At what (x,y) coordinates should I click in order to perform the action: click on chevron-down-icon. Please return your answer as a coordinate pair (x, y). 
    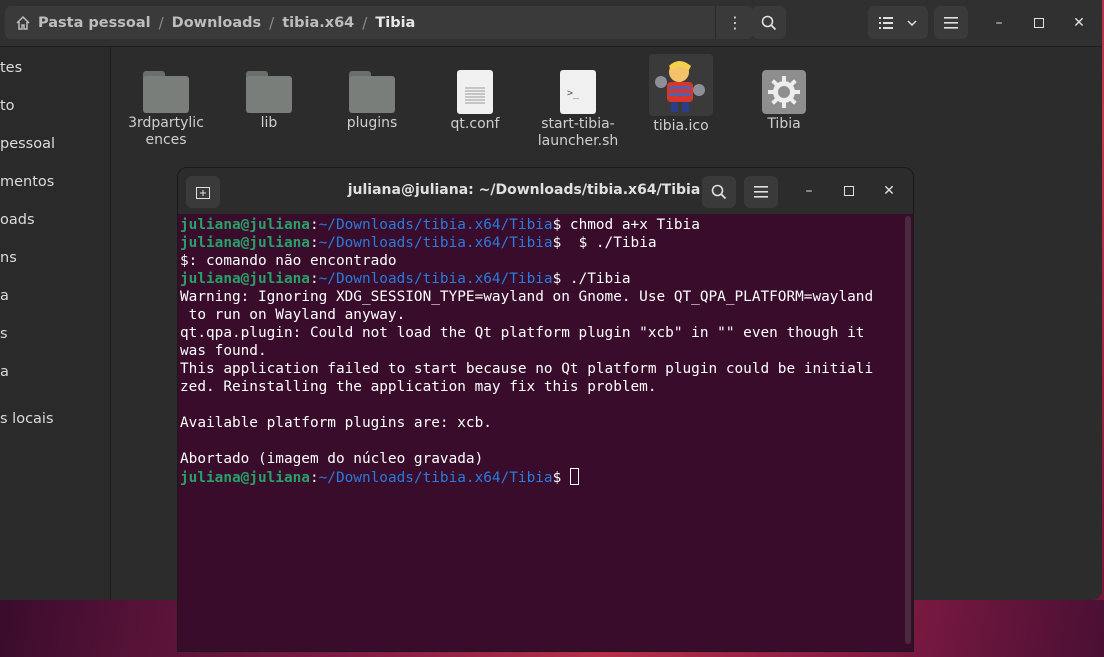
    Looking at the image, I should click on (912, 22).